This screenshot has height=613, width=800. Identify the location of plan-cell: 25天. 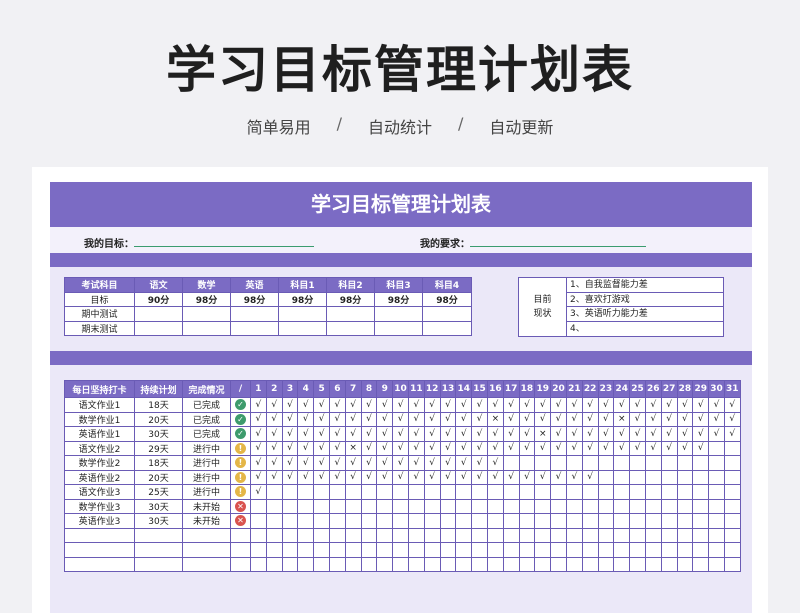
(158, 492).